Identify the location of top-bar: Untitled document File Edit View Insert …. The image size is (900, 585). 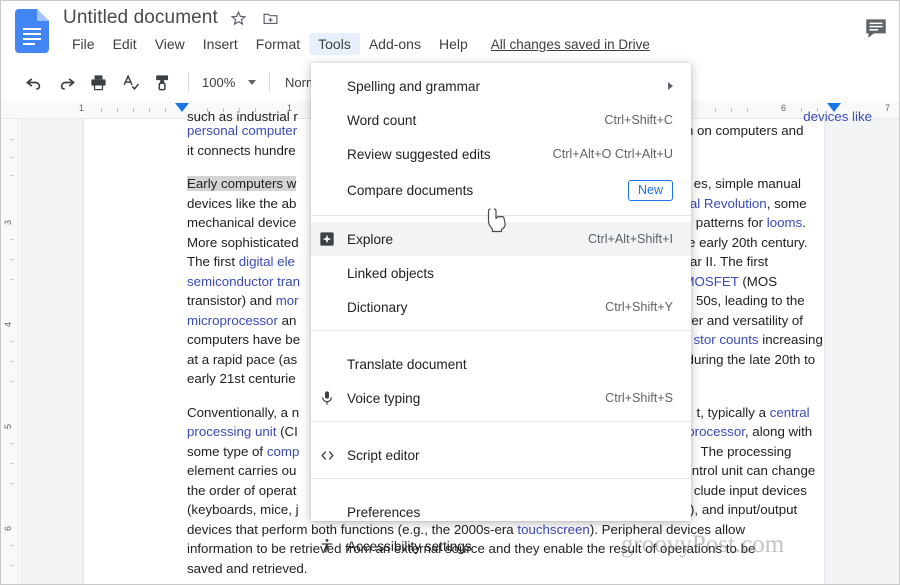
(450, 32).